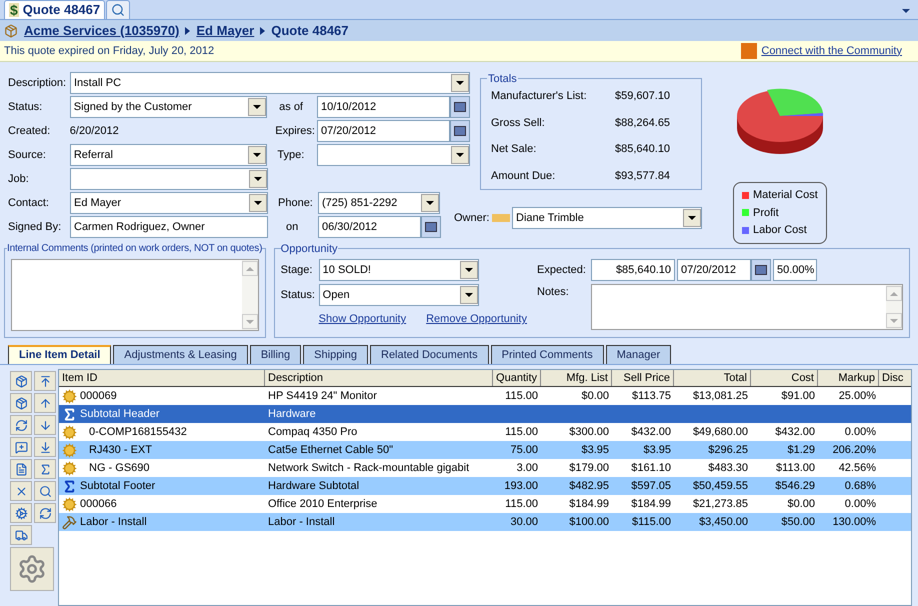  Describe the element at coordinates (290, 154) in the screenshot. I see `field-label: Type:` at that location.